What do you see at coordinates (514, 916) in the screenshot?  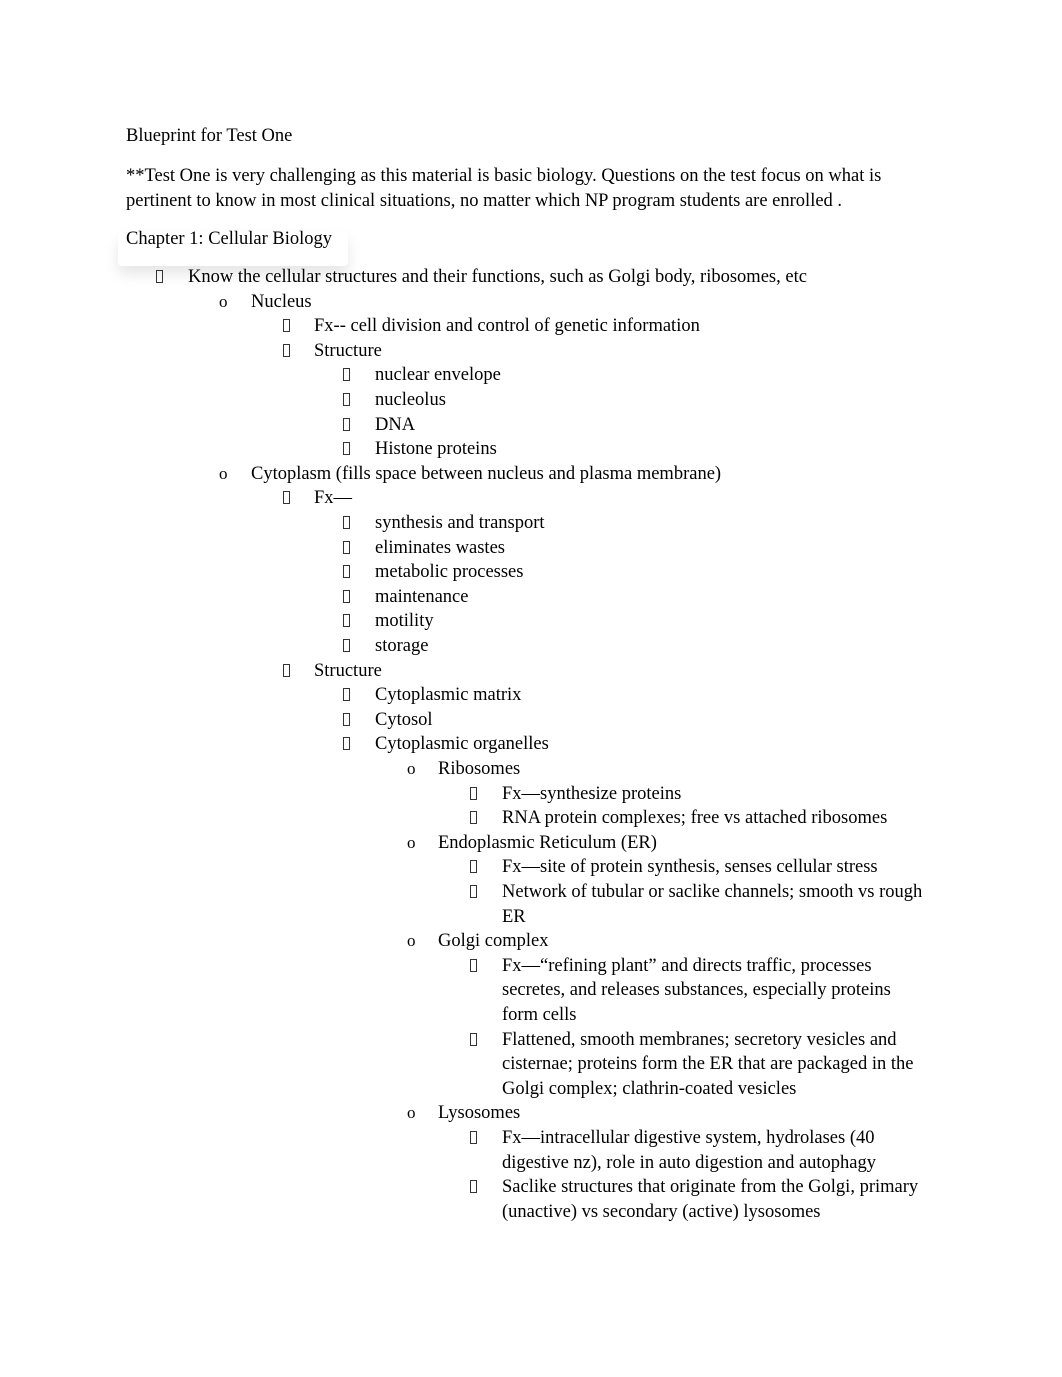 I see `outline-item-continuation: ER` at bounding box center [514, 916].